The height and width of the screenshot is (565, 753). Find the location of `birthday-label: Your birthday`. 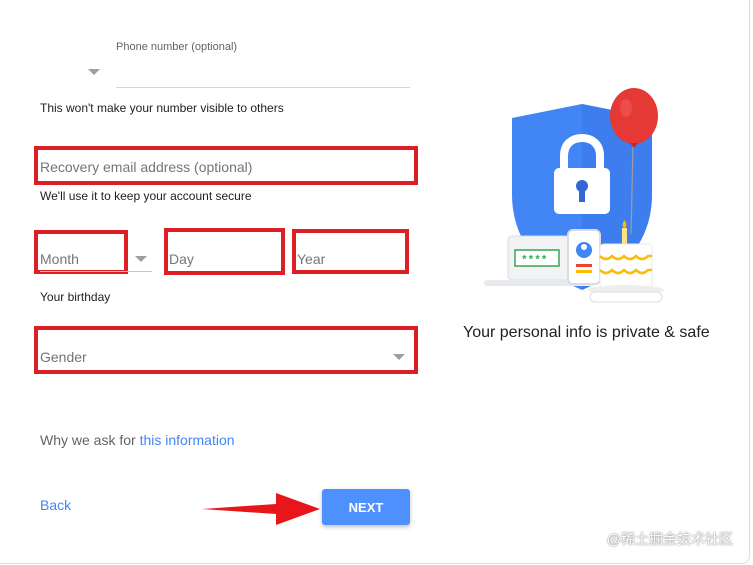

birthday-label: Your birthday is located at coordinates (75, 297).